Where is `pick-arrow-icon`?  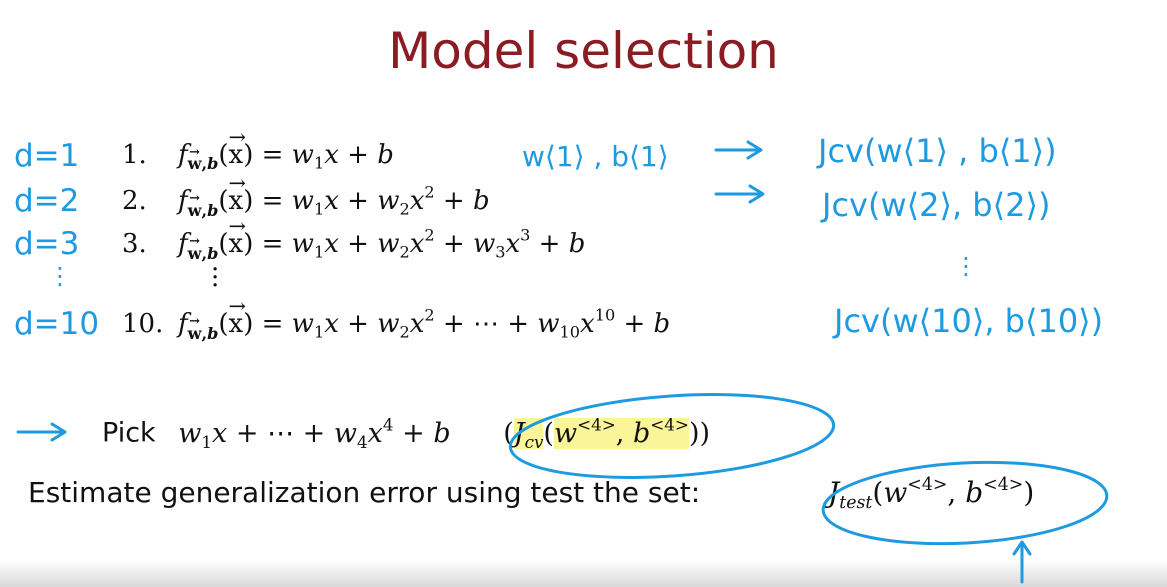 pick-arrow-icon is located at coordinates (41, 432).